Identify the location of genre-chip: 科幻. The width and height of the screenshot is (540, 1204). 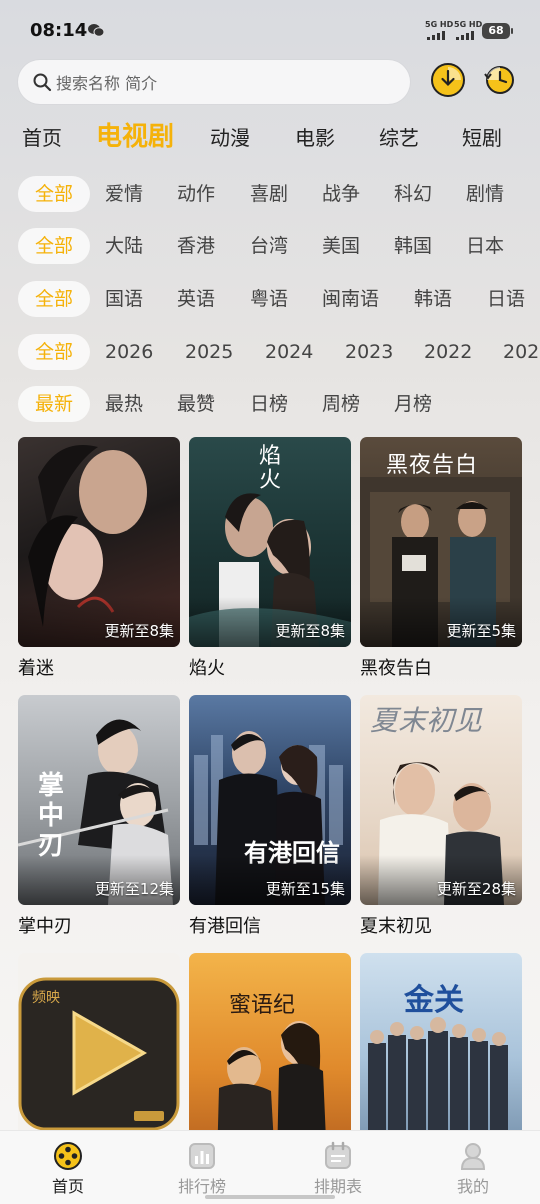
(413, 194).